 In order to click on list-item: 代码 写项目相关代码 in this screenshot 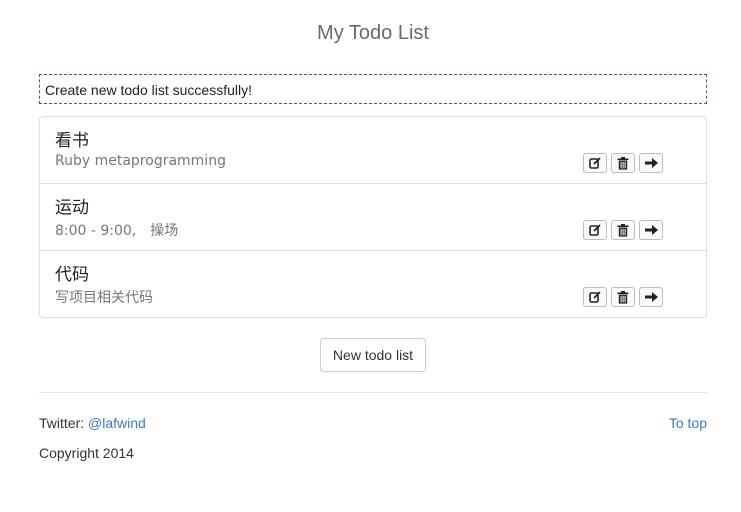, I will do `click(373, 283)`.